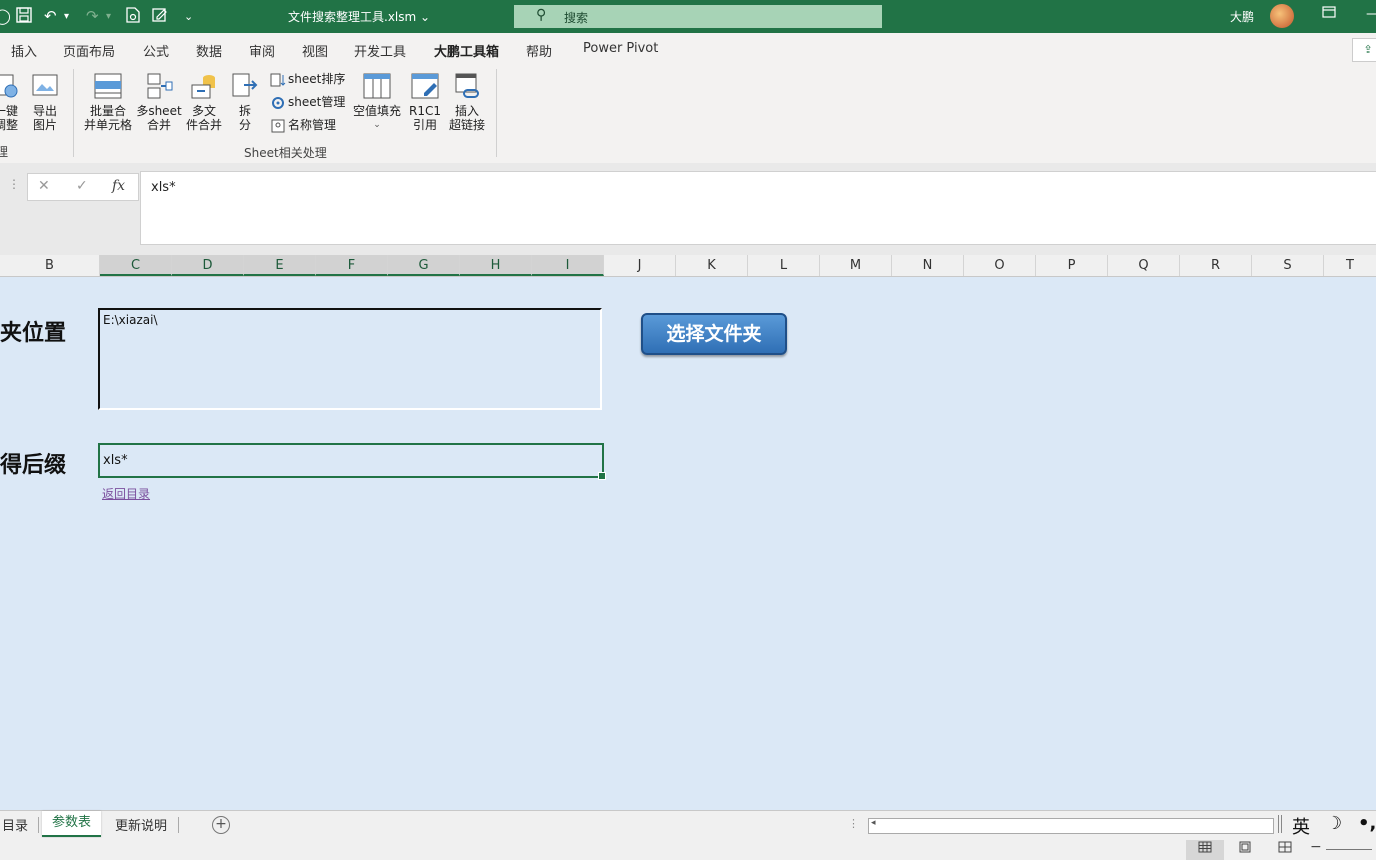 The width and height of the screenshot is (1376, 860). I want to click on horizontal-scrollbar: ◂, so click(1071, 826).